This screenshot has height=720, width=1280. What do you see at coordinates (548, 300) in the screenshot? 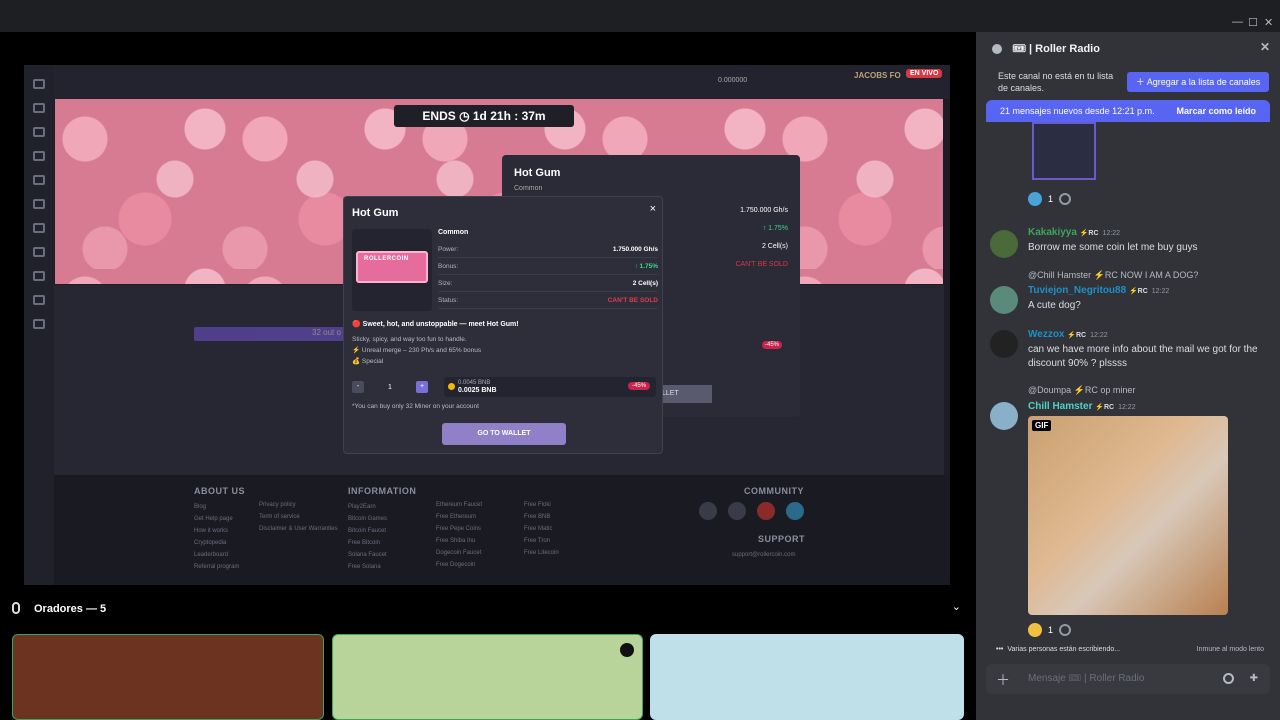
I see `stat-row: Status: CAN'T BE SOLD` at bounding box center [548, 300].